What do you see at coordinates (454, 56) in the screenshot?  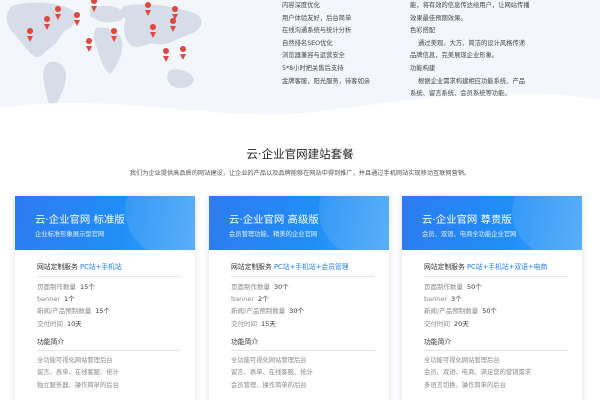 I see `feature-line: 品牌信息，完美展现企业形象。` at bounding box center [454, 56].